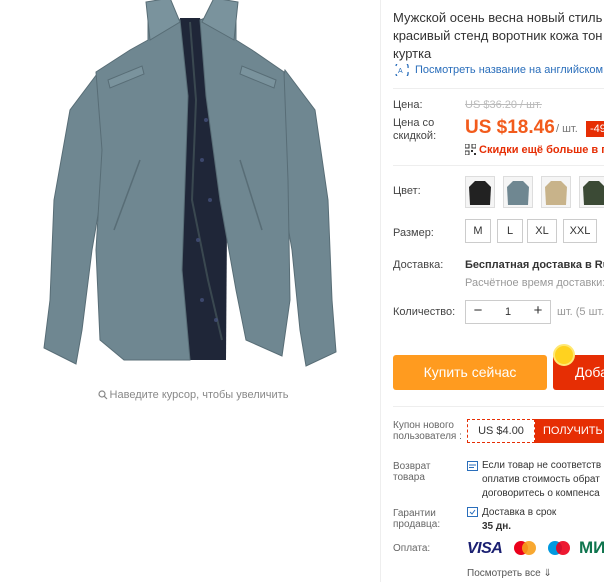  Describe the element at coordinates (509, 573) in the screenshot. I see `see-all-payments-link: Посмотреть все ⇓` at that location.